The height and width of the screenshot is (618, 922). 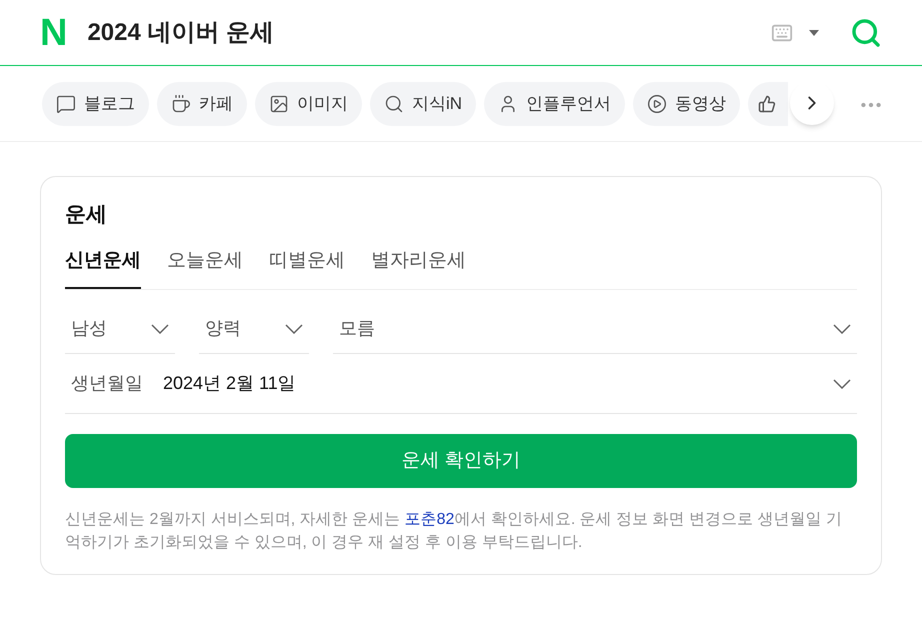 I want to click on category-chip: 인플루언서, so click(x=555, y=104).